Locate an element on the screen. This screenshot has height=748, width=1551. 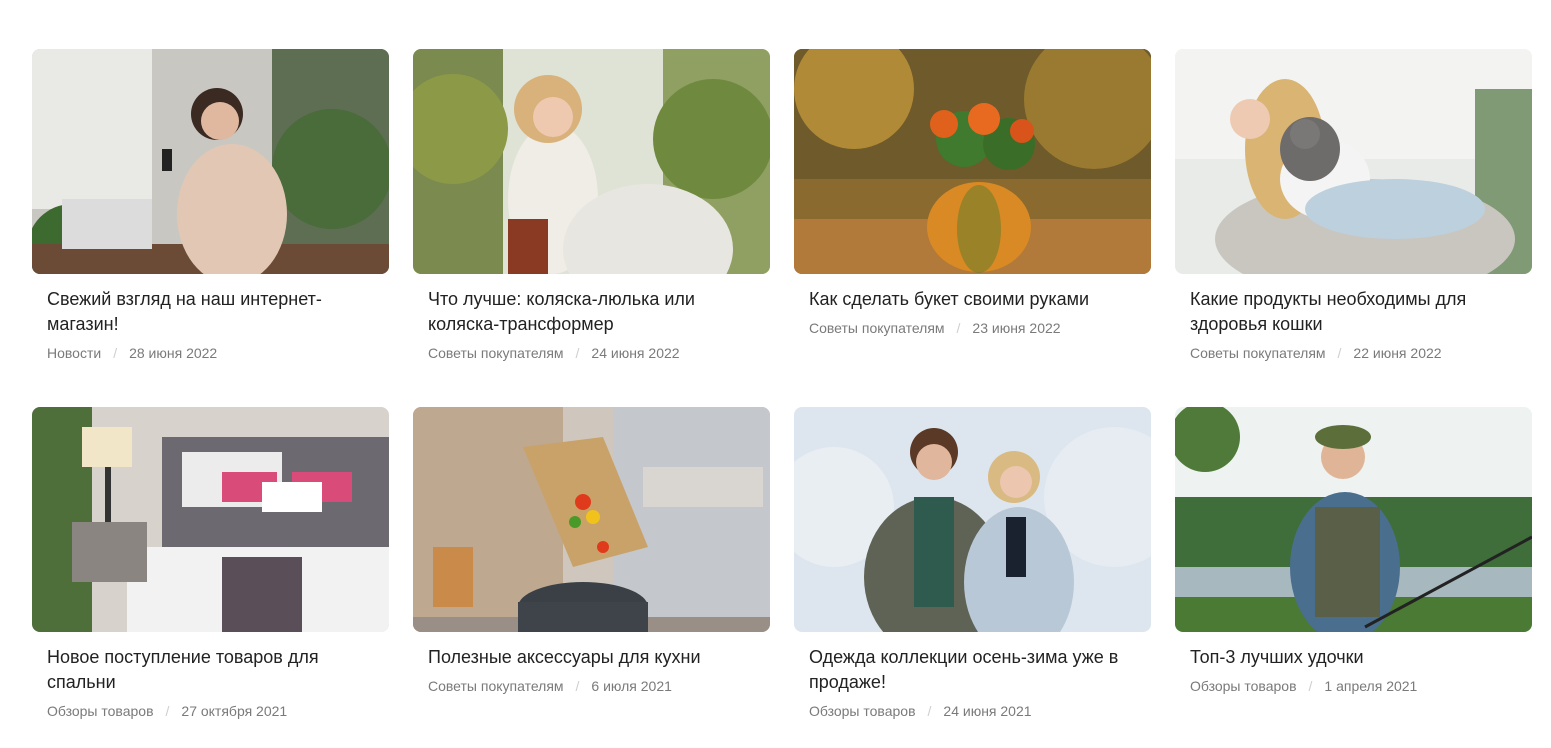
woman-with-cat-photo is located at coordinates (1353, 161).